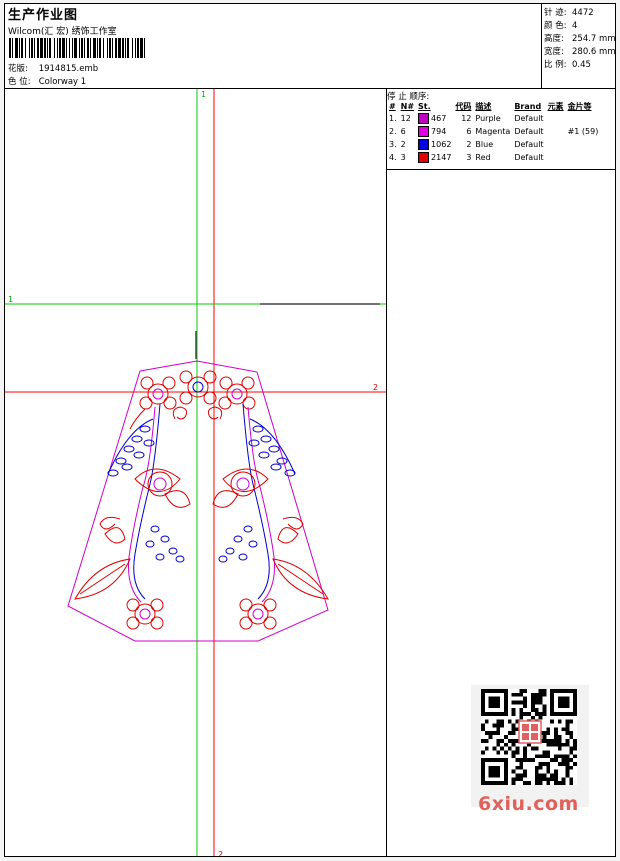 This screenshot has width=620, height=861. Describe the element at coordinates (580, 52) in the screenshot. I see `stat-width: 宽度: 280.6 mm` at that location.